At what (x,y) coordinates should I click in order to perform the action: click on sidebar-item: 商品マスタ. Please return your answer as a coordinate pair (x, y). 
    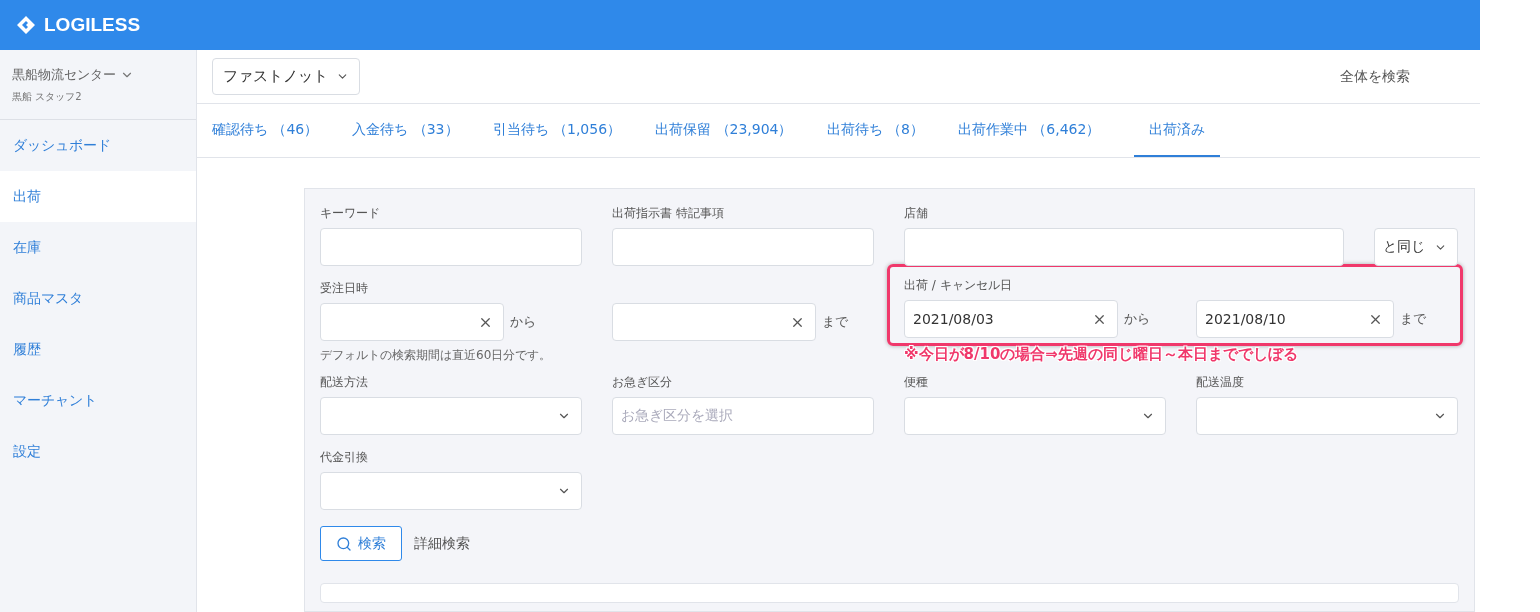
    Looking at the image, I should click on (98, 298).